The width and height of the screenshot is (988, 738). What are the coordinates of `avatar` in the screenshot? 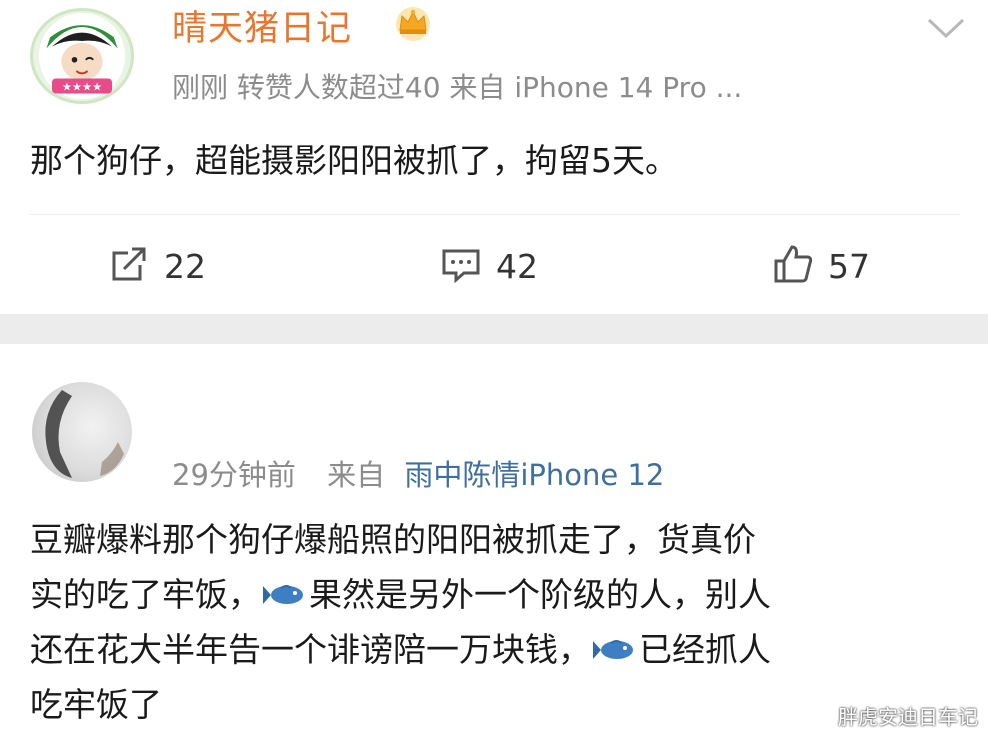 It's located at (82, 432).